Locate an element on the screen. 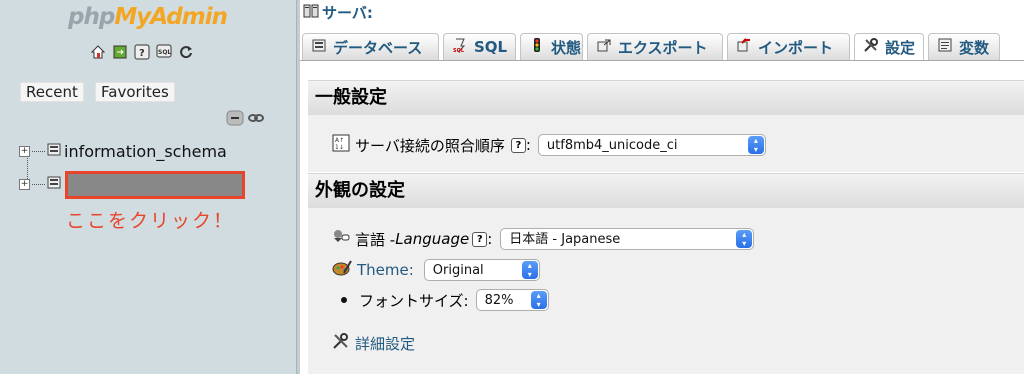  link-icon is located at coordinates (256, 120).